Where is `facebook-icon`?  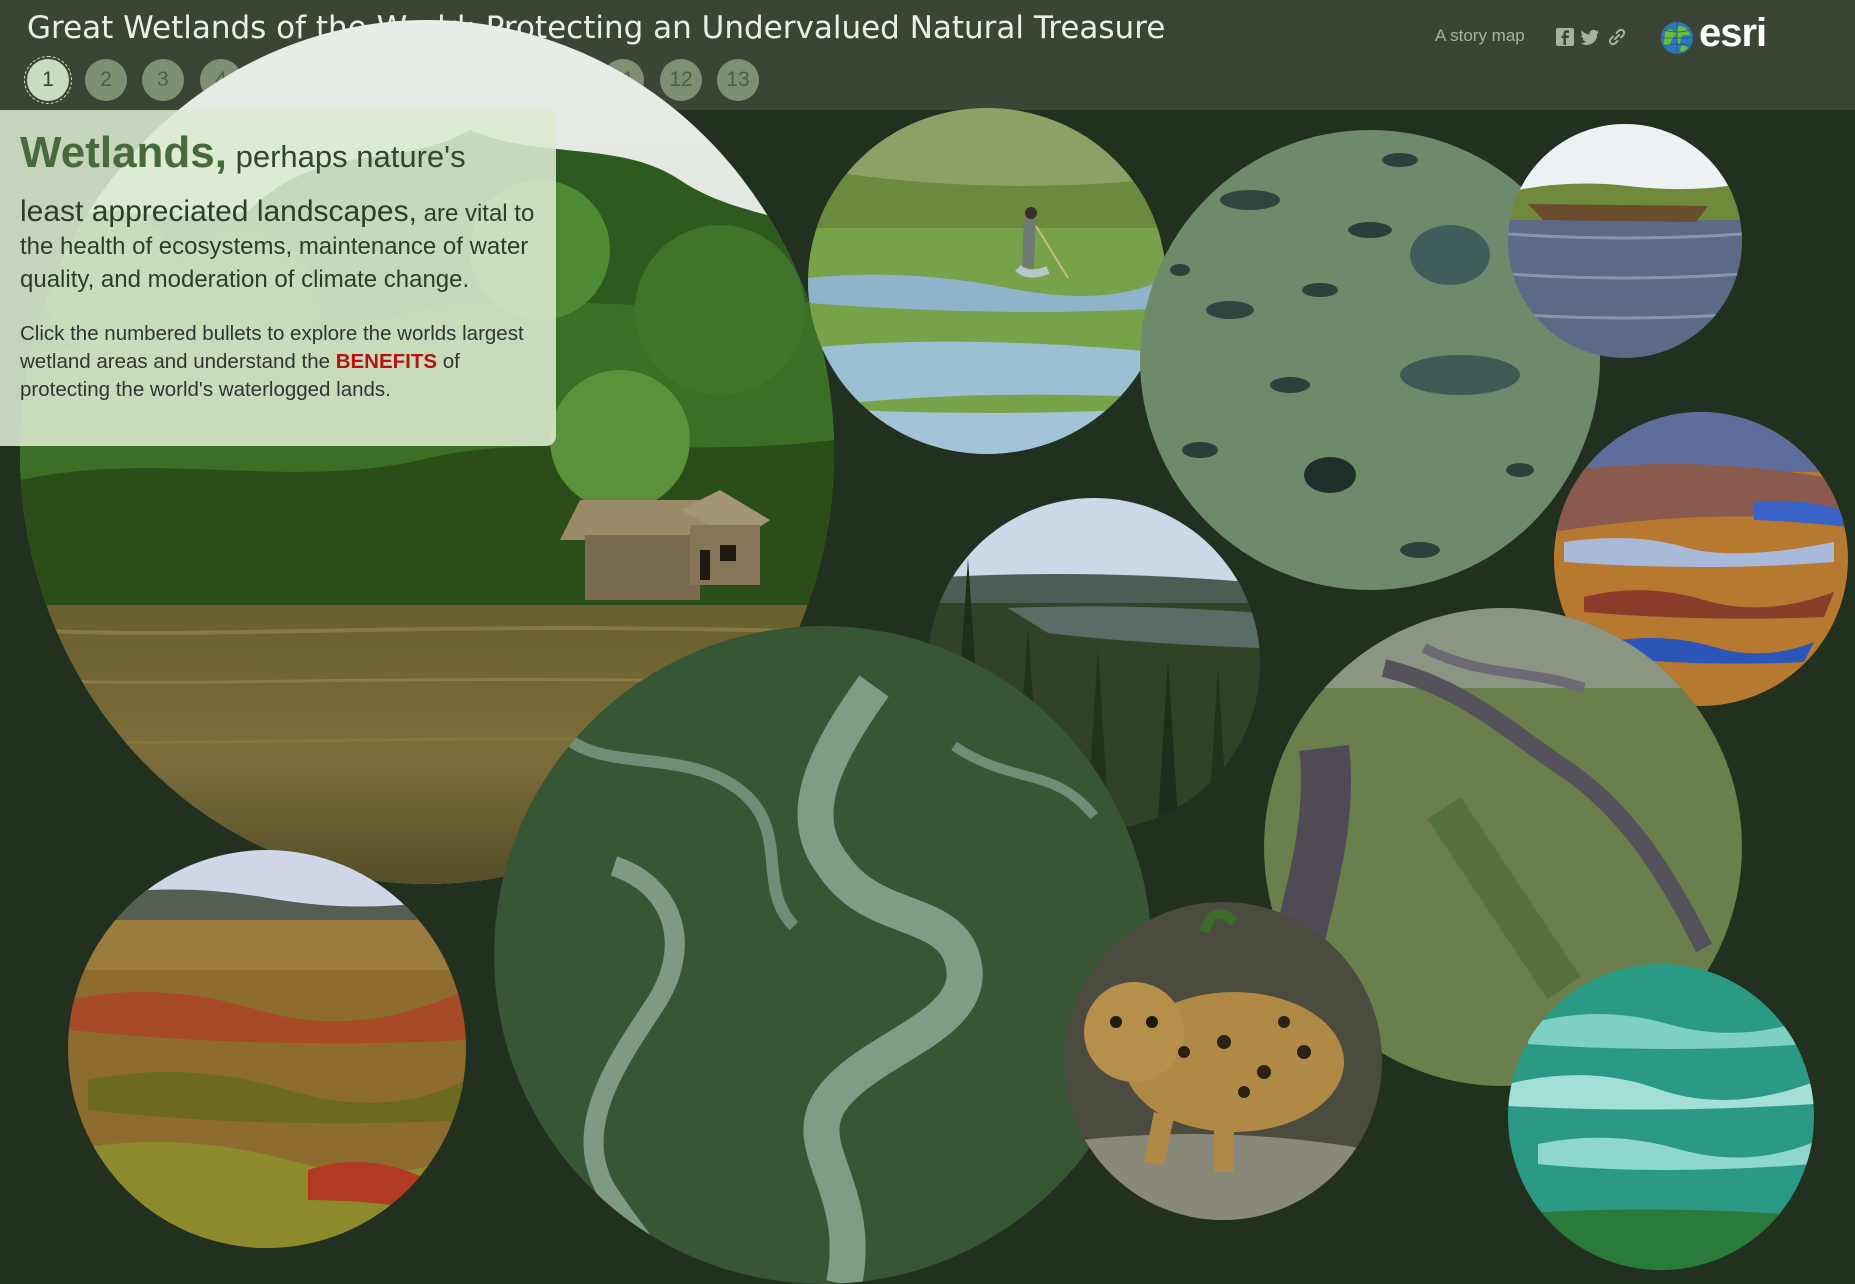
facebook-icon is located at coordinates (1565, 37).